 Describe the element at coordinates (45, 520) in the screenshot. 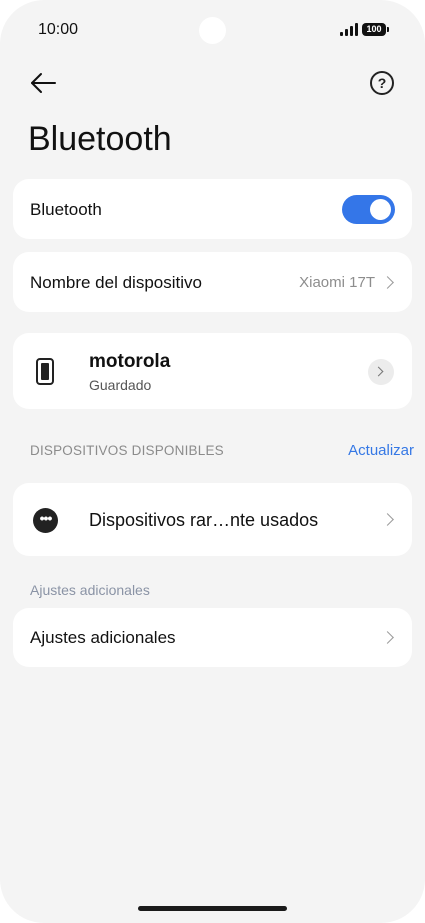

I see `more-dots-icon: •••` at that location.